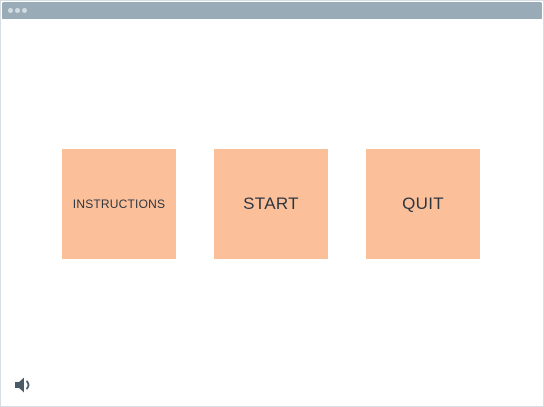 The width and height of the screenshot is (544, 407). I want to click on start-label: START, so click(271, 203).